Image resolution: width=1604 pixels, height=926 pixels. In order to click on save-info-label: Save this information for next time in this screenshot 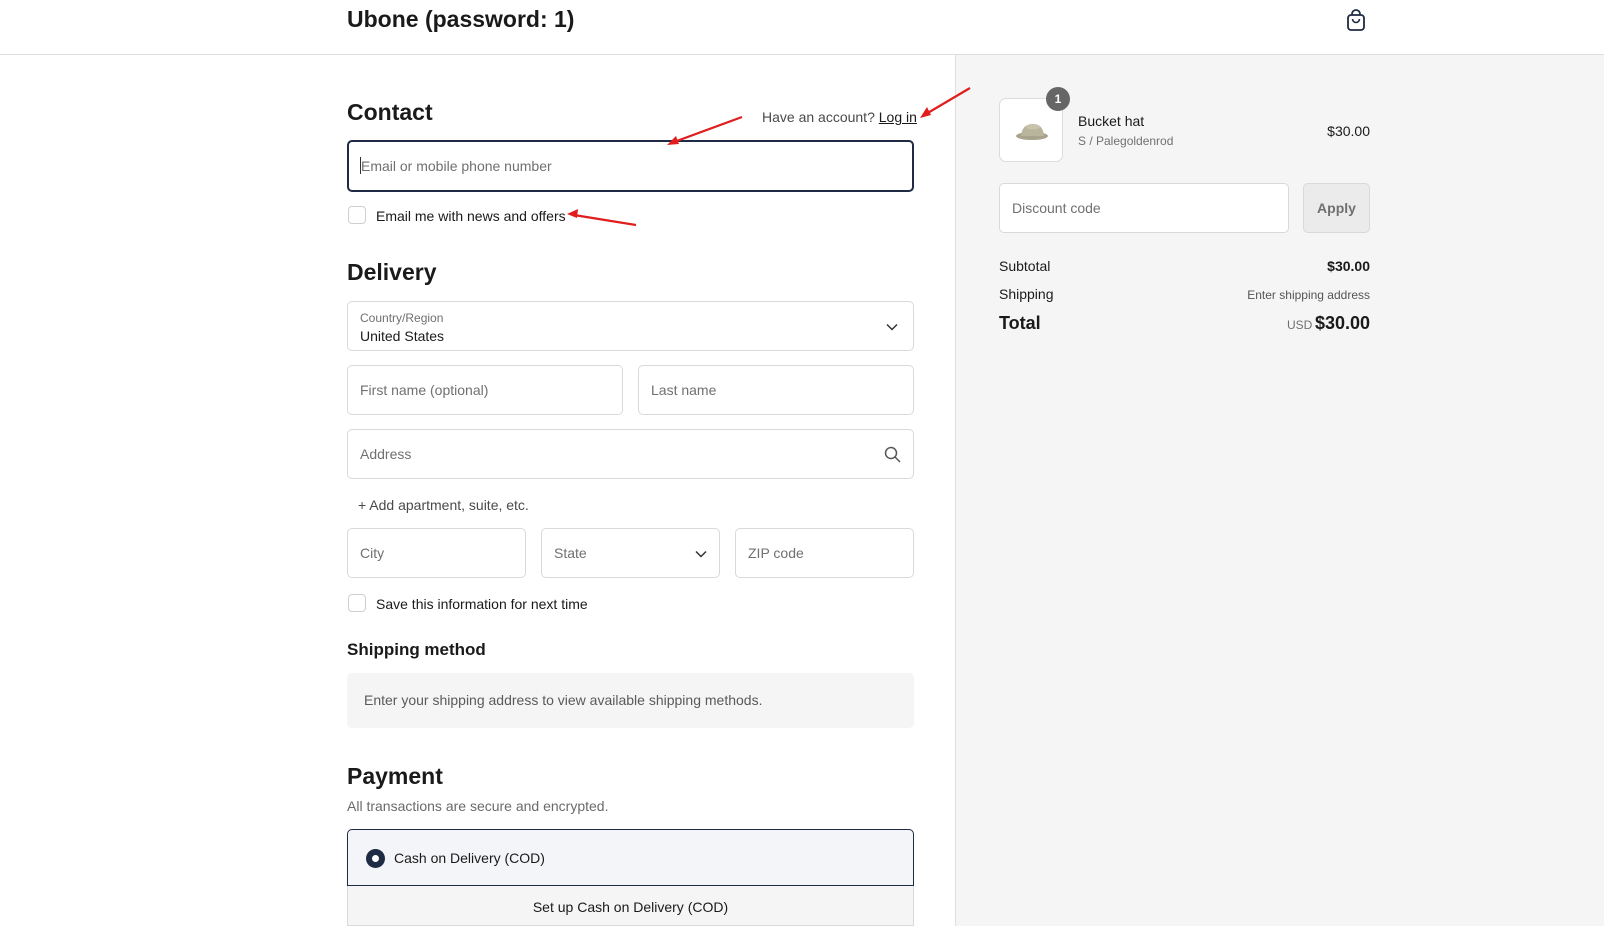, I will do `click(482, 604)`.